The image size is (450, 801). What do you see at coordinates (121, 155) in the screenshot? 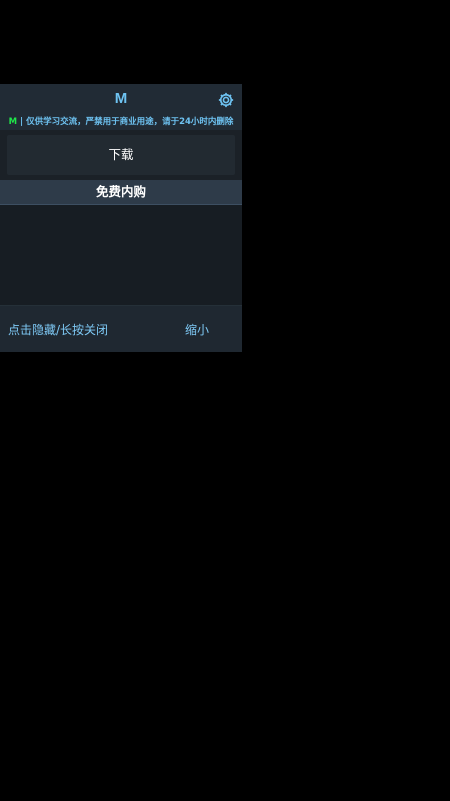
I see `download-button: 下载` at bounding box center [121, 155].